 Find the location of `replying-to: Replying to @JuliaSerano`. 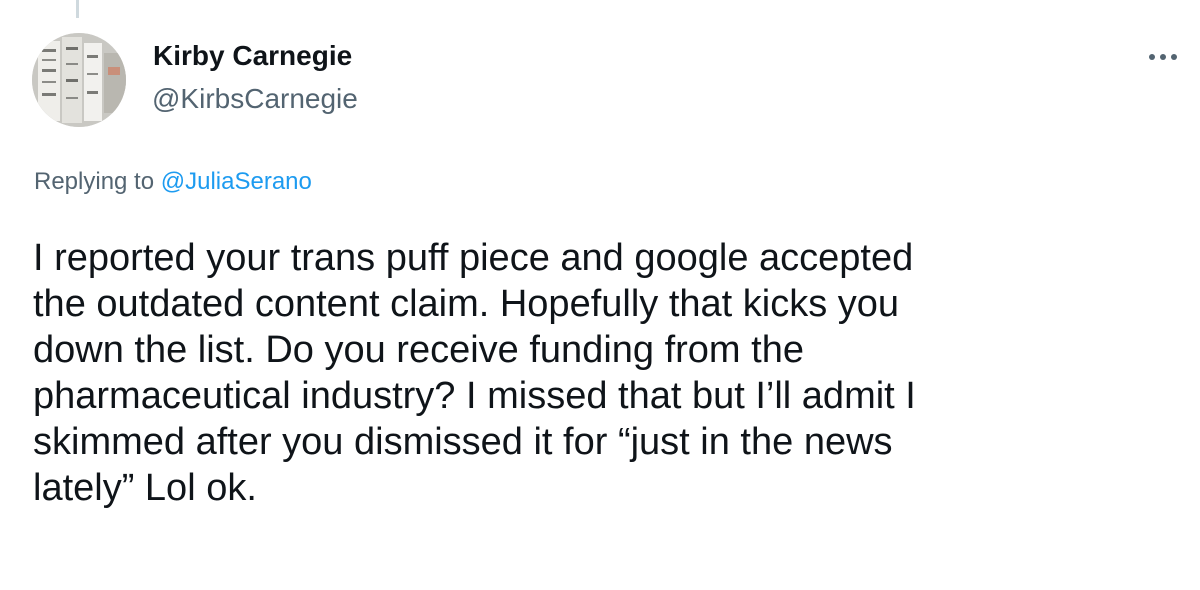

replying-to: Replying to @JuliaSerano is located at coordinates (173, 182).